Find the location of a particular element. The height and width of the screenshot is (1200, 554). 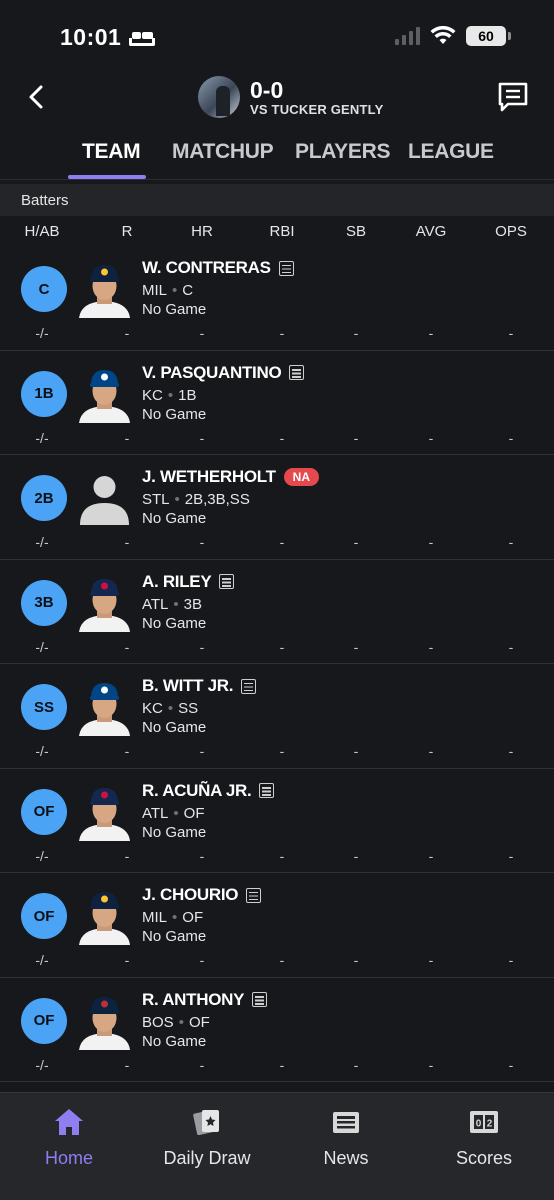

player-name: J. CHOURIO is located at coordinates (190, 895).